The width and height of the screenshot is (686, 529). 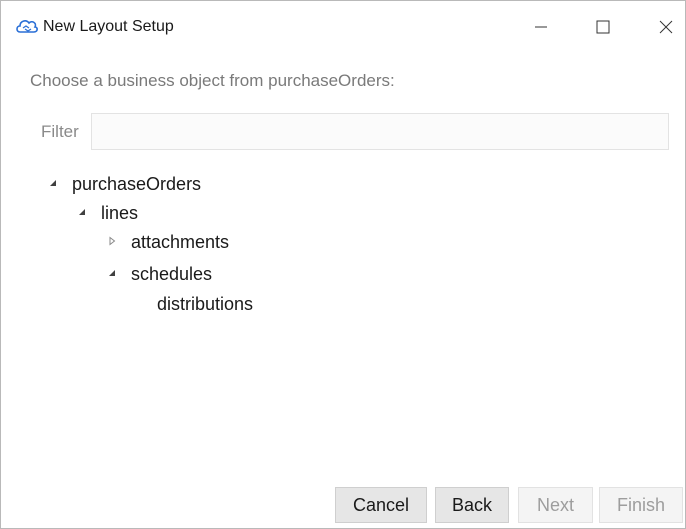 I want to click on tree-node-schedules: schedules, so click(x=159, y=274).